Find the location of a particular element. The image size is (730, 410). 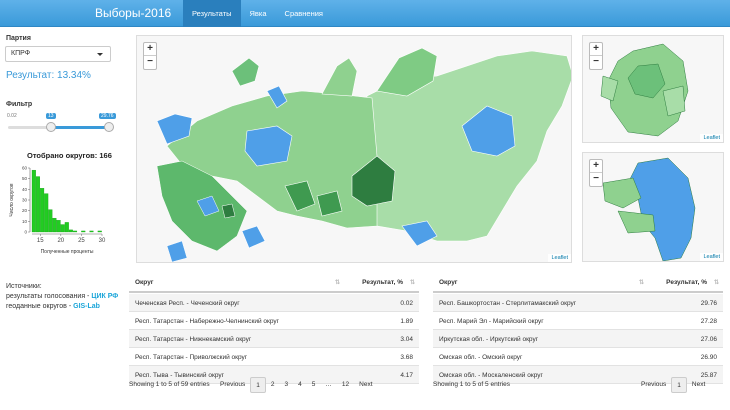

spb-map-zoom: + − is located at coordinates (596, 173).